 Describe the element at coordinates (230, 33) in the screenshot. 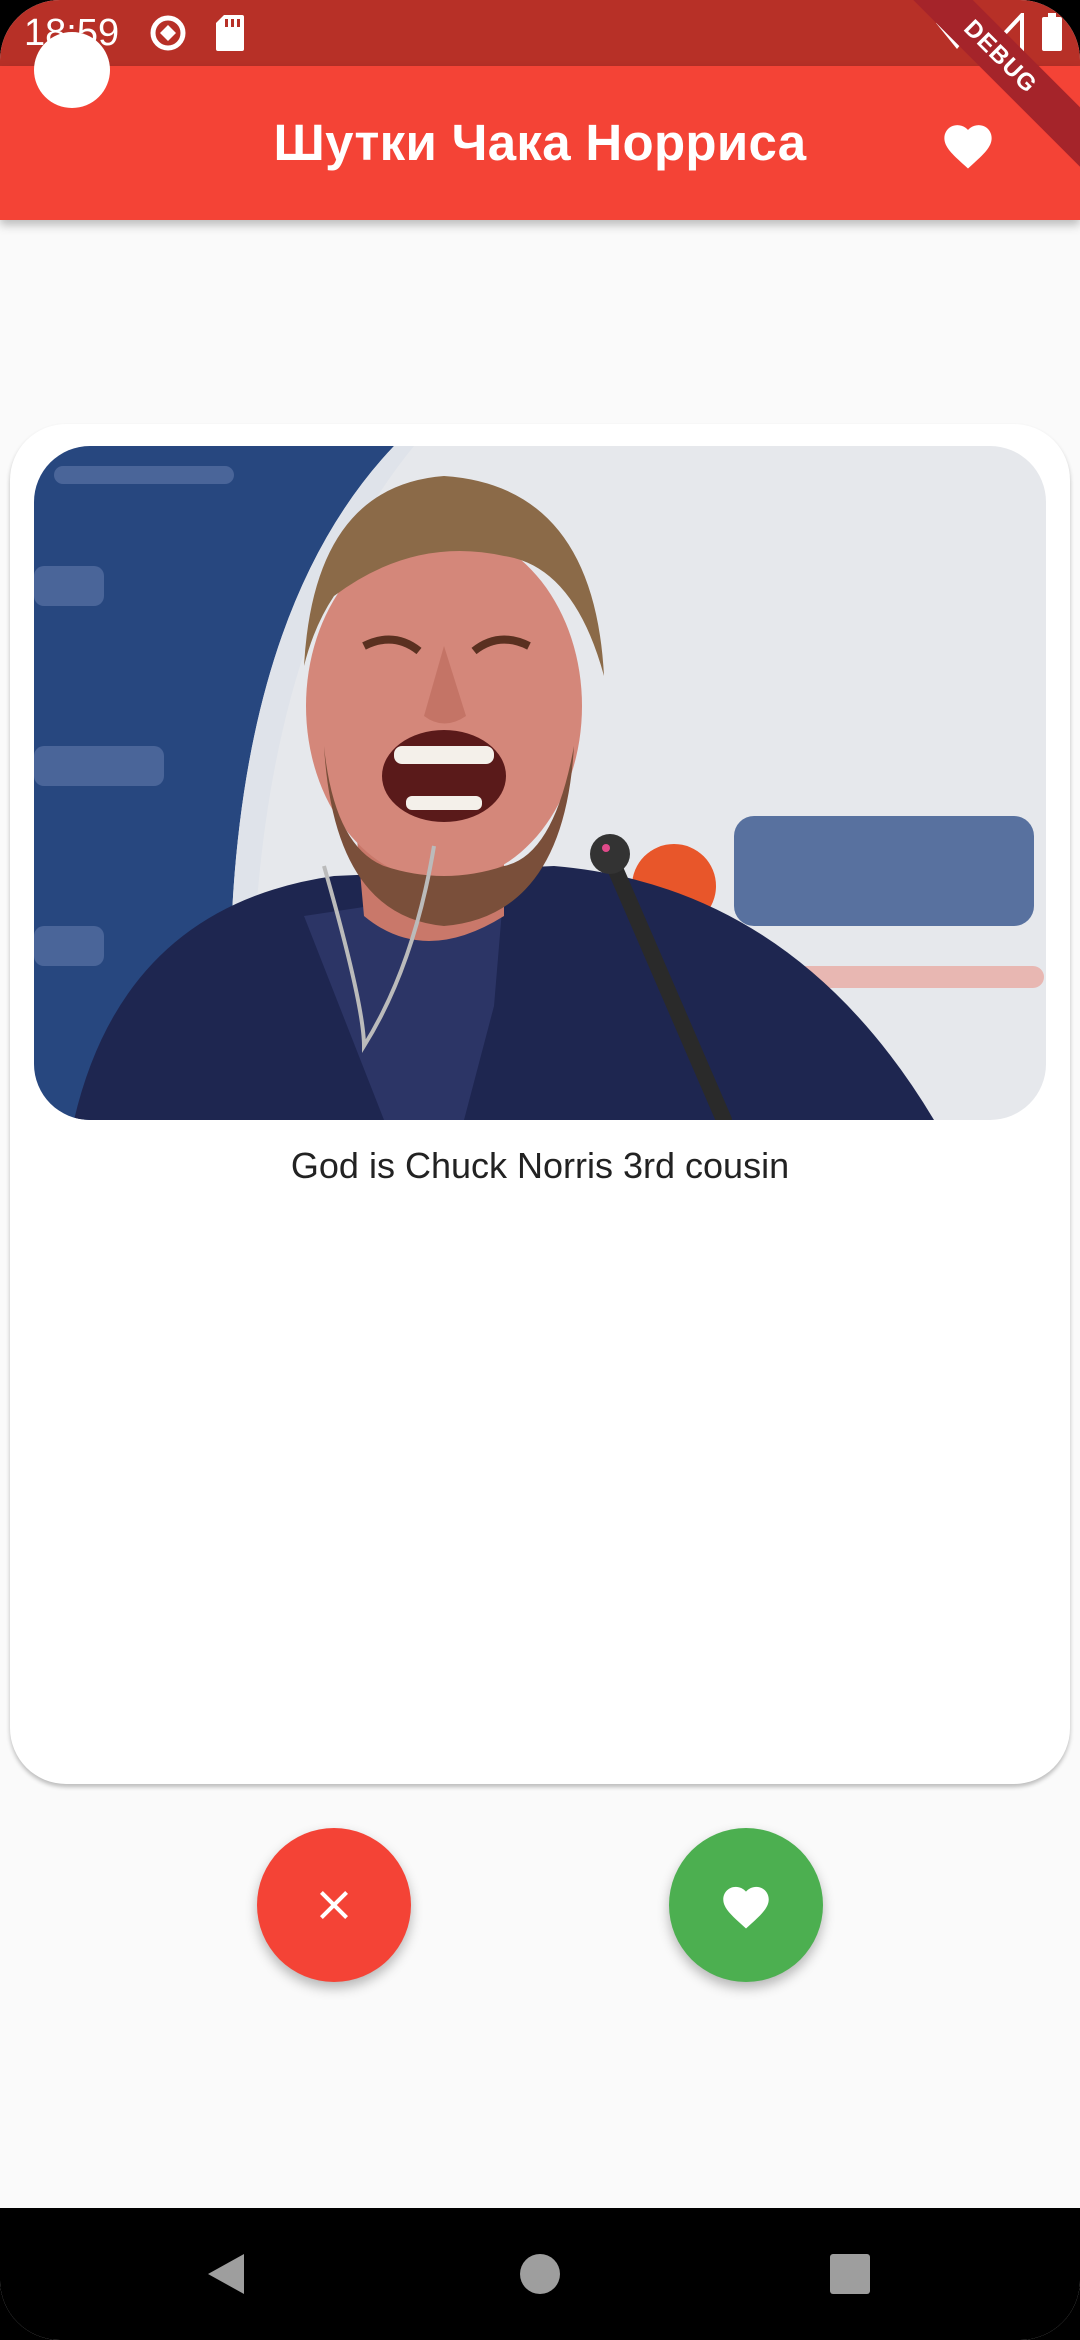

I see `sd-card-icon` at that location.